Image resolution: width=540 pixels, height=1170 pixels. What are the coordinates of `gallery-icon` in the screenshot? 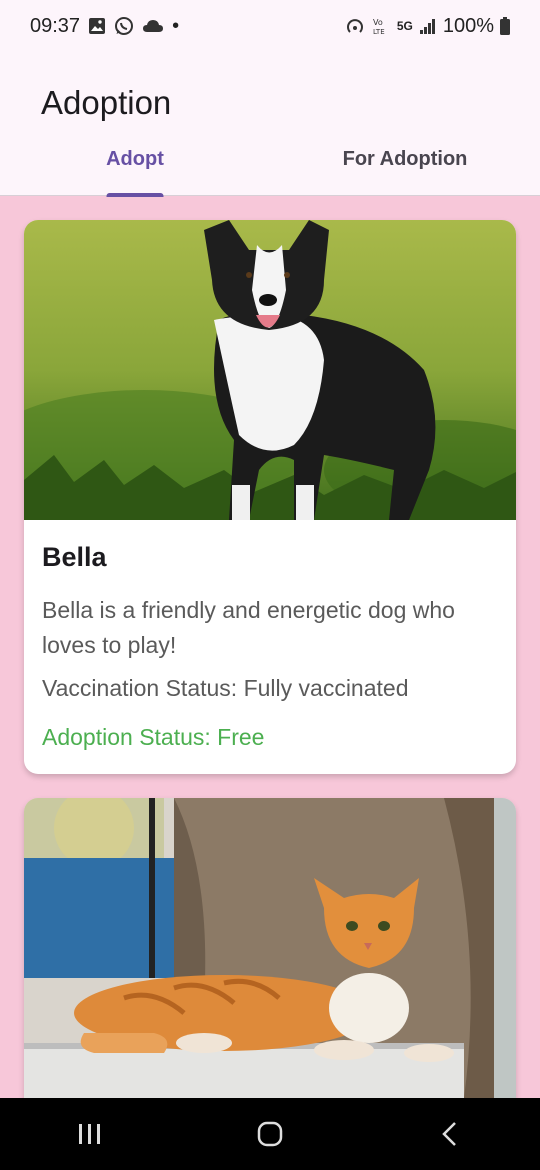 It's located at (97, 26).